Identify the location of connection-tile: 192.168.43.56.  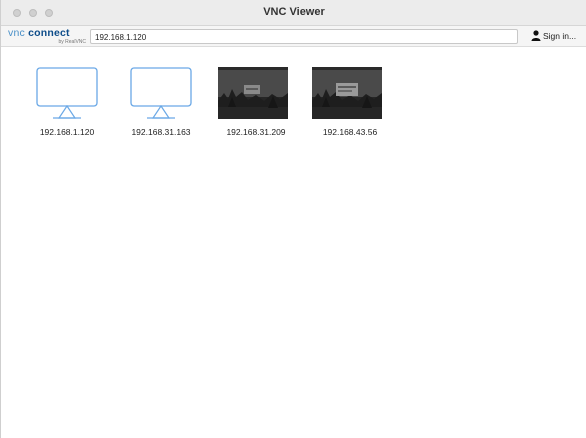
(350, 107).